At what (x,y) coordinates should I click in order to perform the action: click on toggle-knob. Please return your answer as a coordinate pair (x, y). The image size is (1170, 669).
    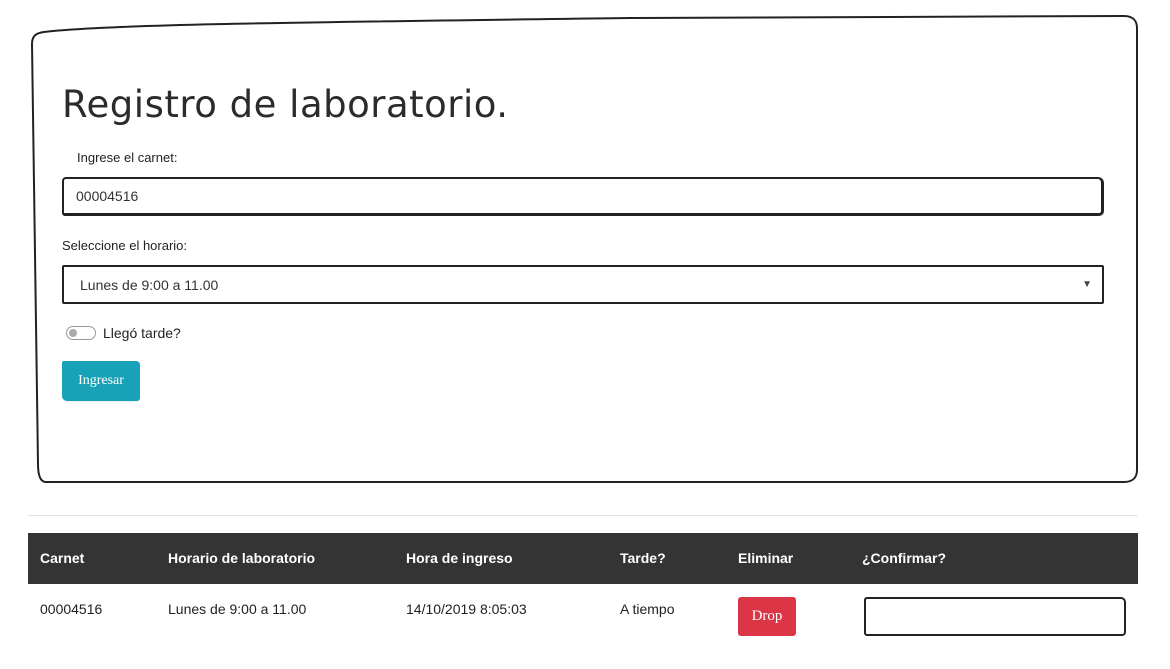
    Looking at the image, I should click on (73, 333).